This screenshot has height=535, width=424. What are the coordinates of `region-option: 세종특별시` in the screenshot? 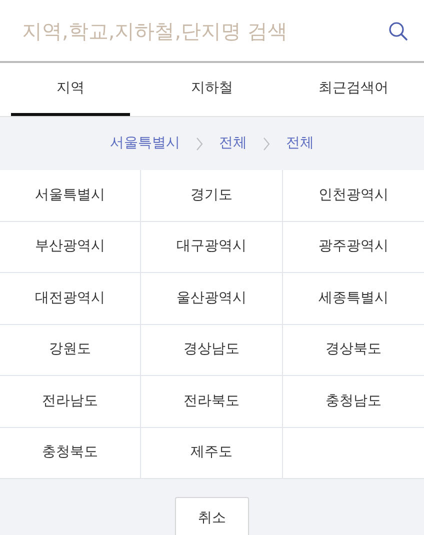 It's located at (353, 298).